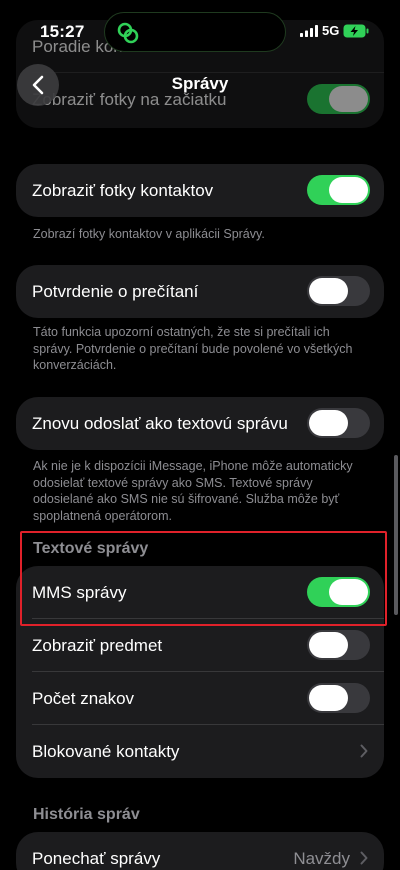  Describe the element at coordinates (331, 30) in the screenshot. I see `network-type: 5G` at that location.